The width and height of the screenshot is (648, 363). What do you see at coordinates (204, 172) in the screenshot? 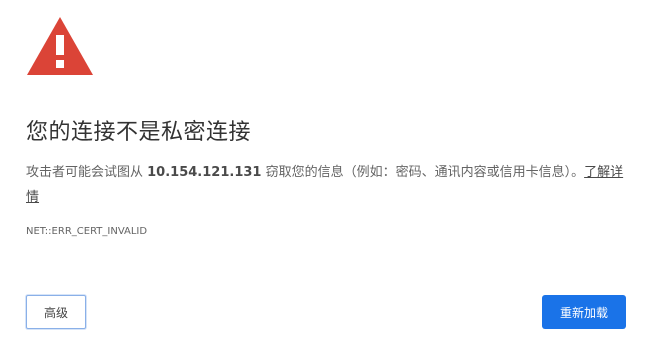
I see `target-ip: 10.154.121.131` at bounding box center [204, 172].